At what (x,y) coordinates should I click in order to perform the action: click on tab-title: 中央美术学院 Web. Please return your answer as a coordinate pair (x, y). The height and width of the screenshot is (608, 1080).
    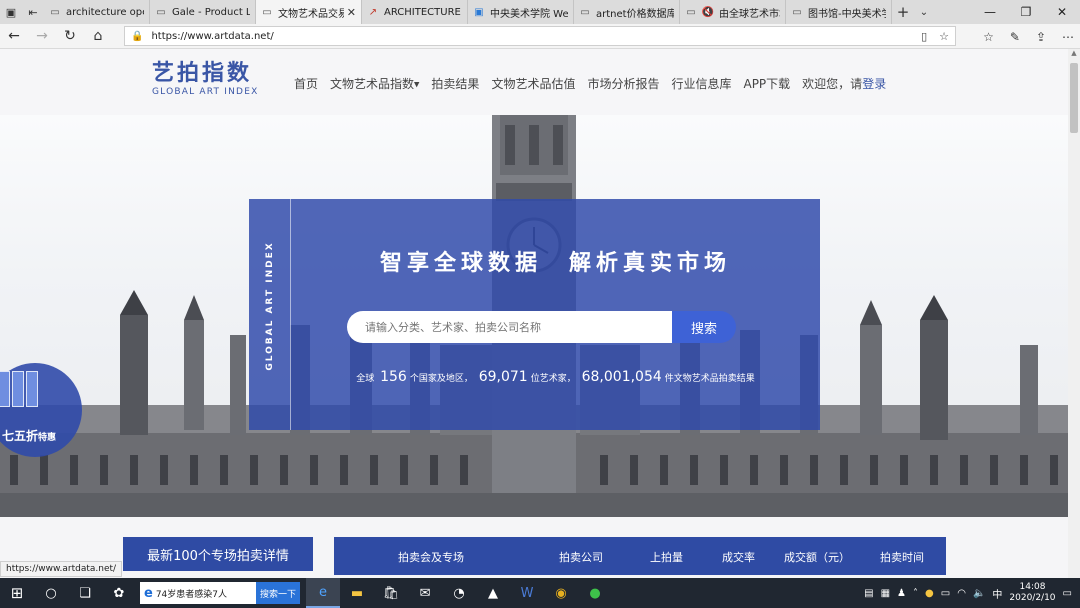
    Looking at the image, I should click on (529, 14).